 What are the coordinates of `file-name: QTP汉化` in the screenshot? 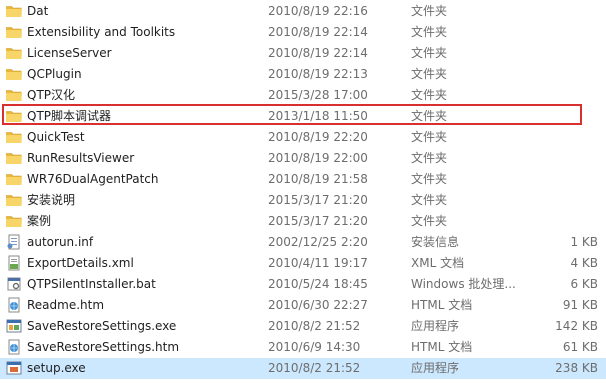 It's located at (51, 95).